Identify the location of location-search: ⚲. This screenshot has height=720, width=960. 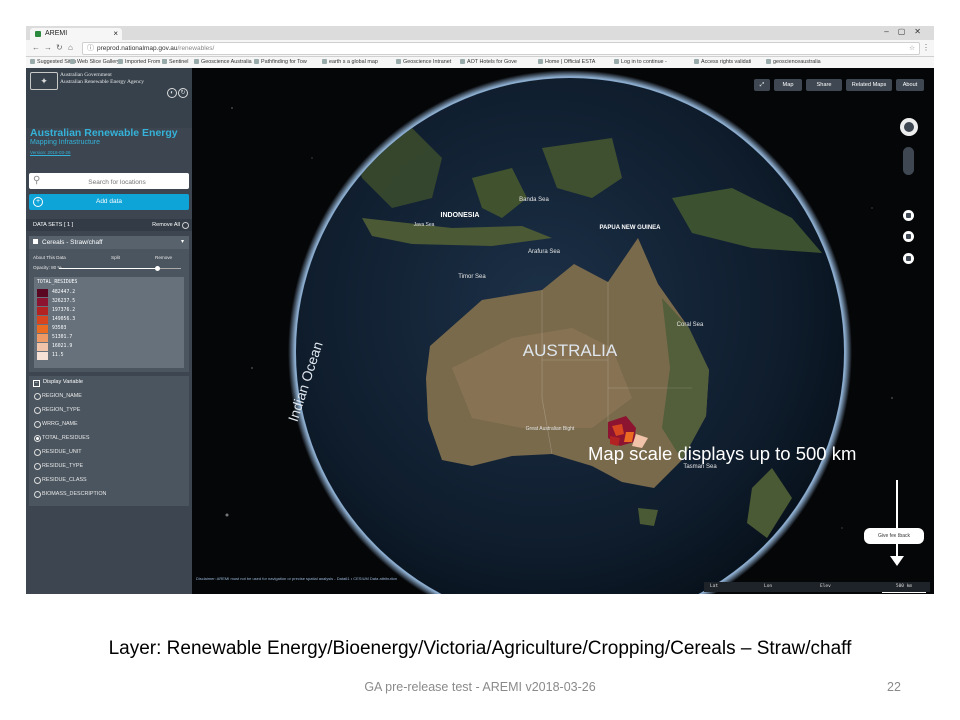
(109, 181).